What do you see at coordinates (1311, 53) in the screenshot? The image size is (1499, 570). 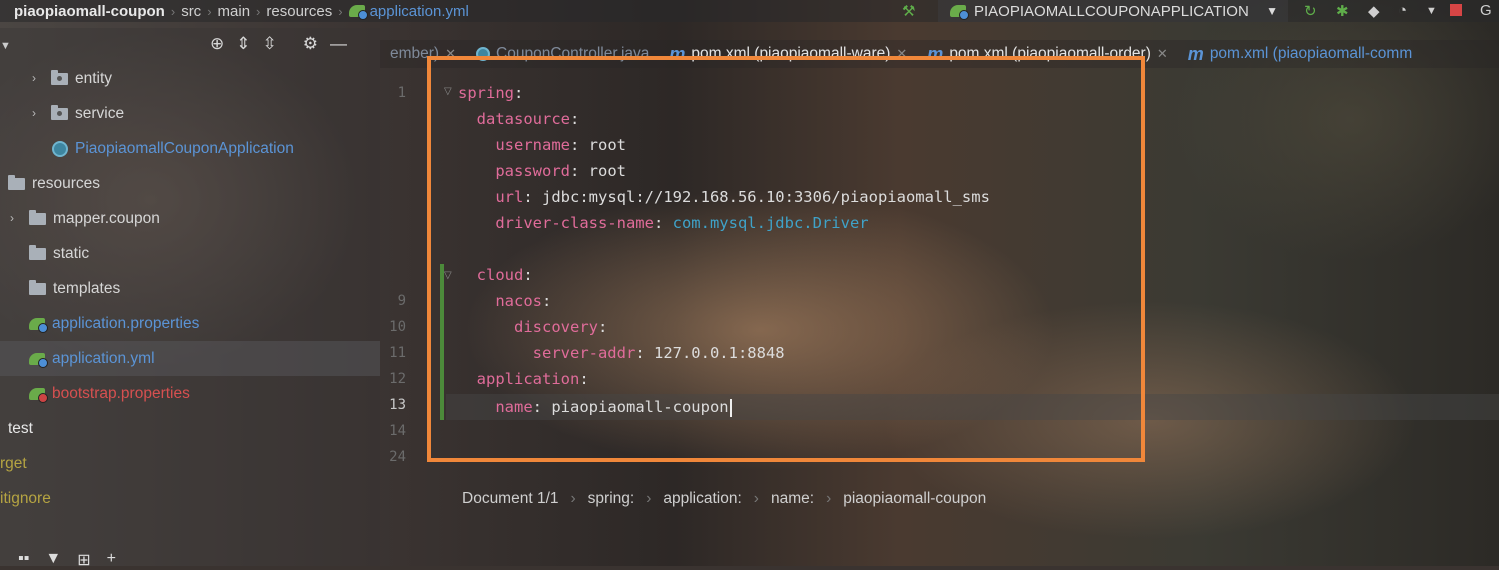 I see `tab-label: pom.xml (piaopiaomall-comm` at bounding box center [1311, 53].